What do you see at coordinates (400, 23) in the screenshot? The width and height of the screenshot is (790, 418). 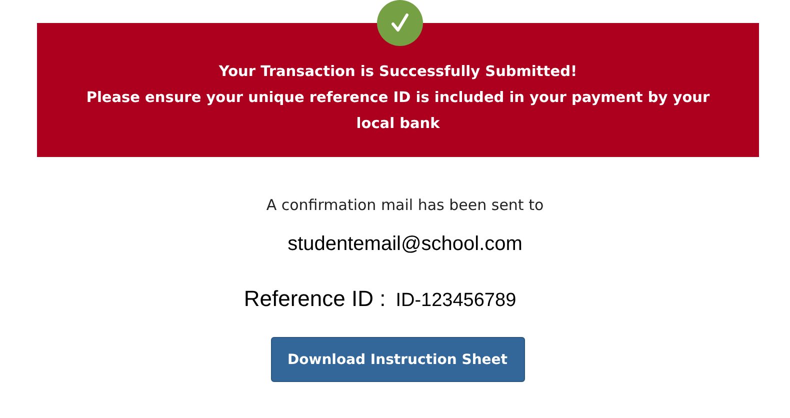 I see `success-check-icon` at bounding box center [400, 23].